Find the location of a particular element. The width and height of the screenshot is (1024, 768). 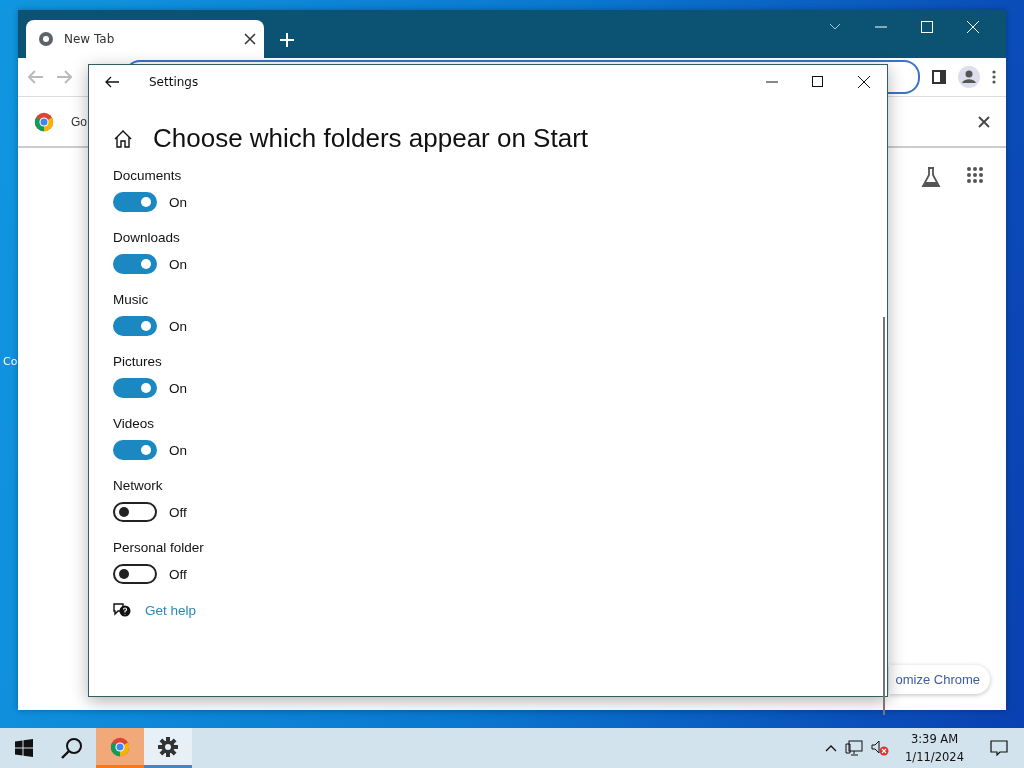

profile-icon is located at coordinates (969, 77).